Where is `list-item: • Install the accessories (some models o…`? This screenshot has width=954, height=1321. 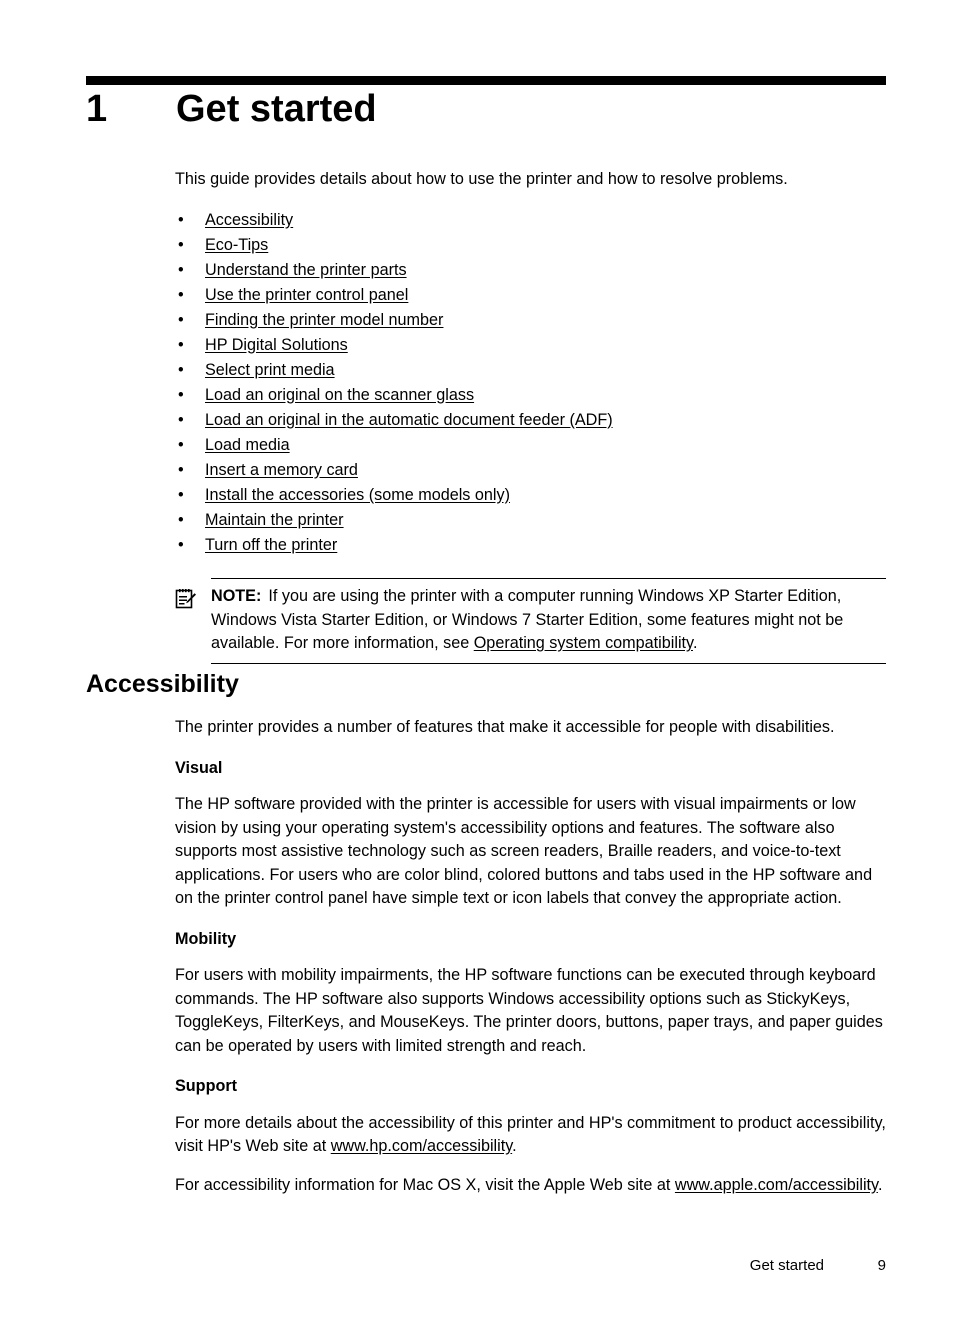 list-item: • Install the accessories (some models o… is located at coordinates (530, 495).